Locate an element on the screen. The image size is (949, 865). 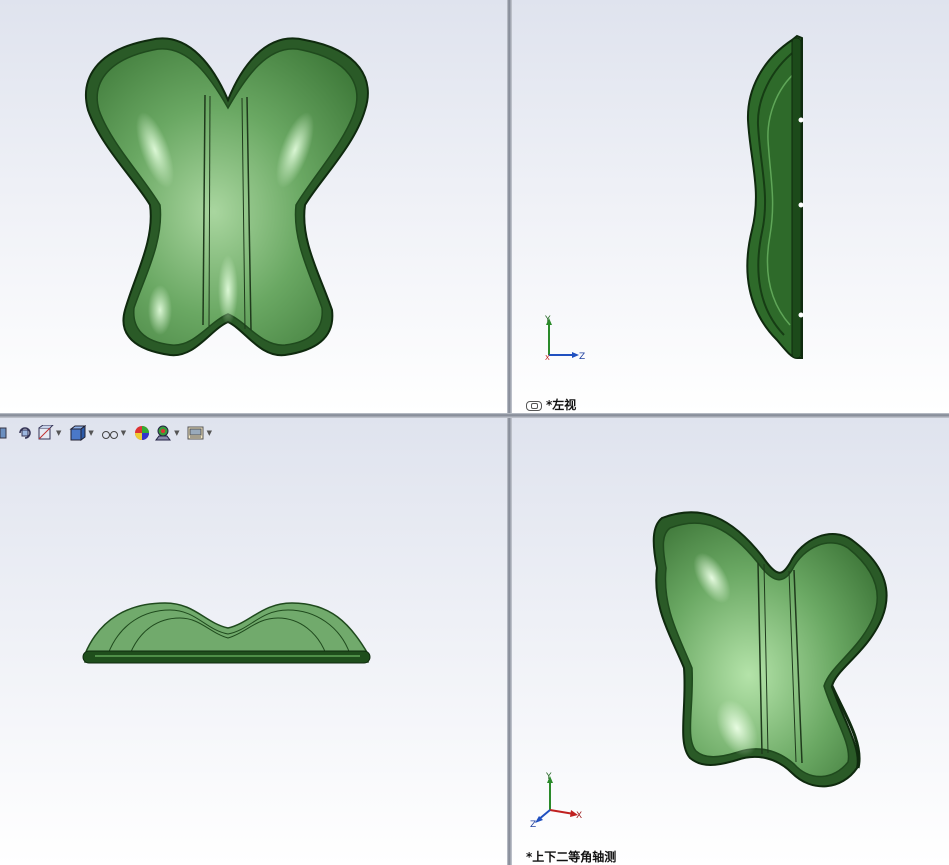
section-view-button: ▼ is located at coordinates (50, 433).